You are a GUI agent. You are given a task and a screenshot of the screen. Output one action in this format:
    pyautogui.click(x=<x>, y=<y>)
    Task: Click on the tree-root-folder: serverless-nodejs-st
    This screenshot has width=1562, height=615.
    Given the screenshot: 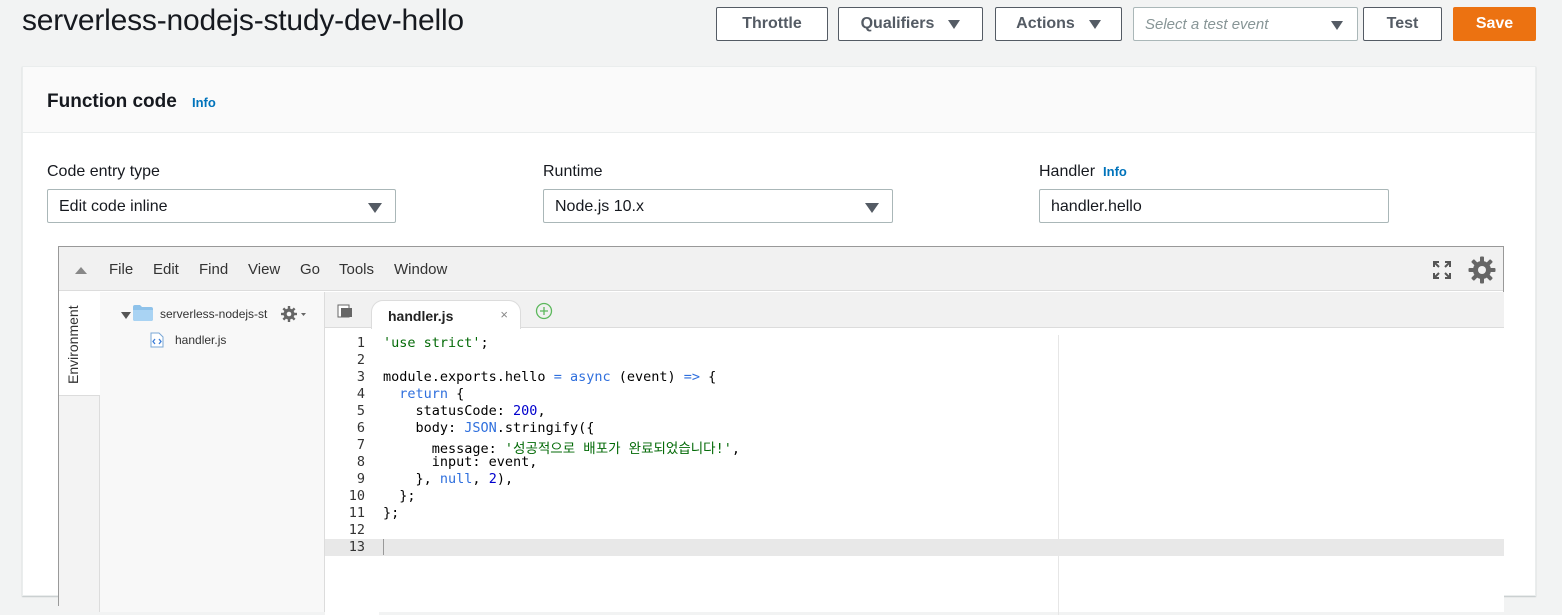 What is the action you would take?
    pyautogui.click(x=215, y=314)
    